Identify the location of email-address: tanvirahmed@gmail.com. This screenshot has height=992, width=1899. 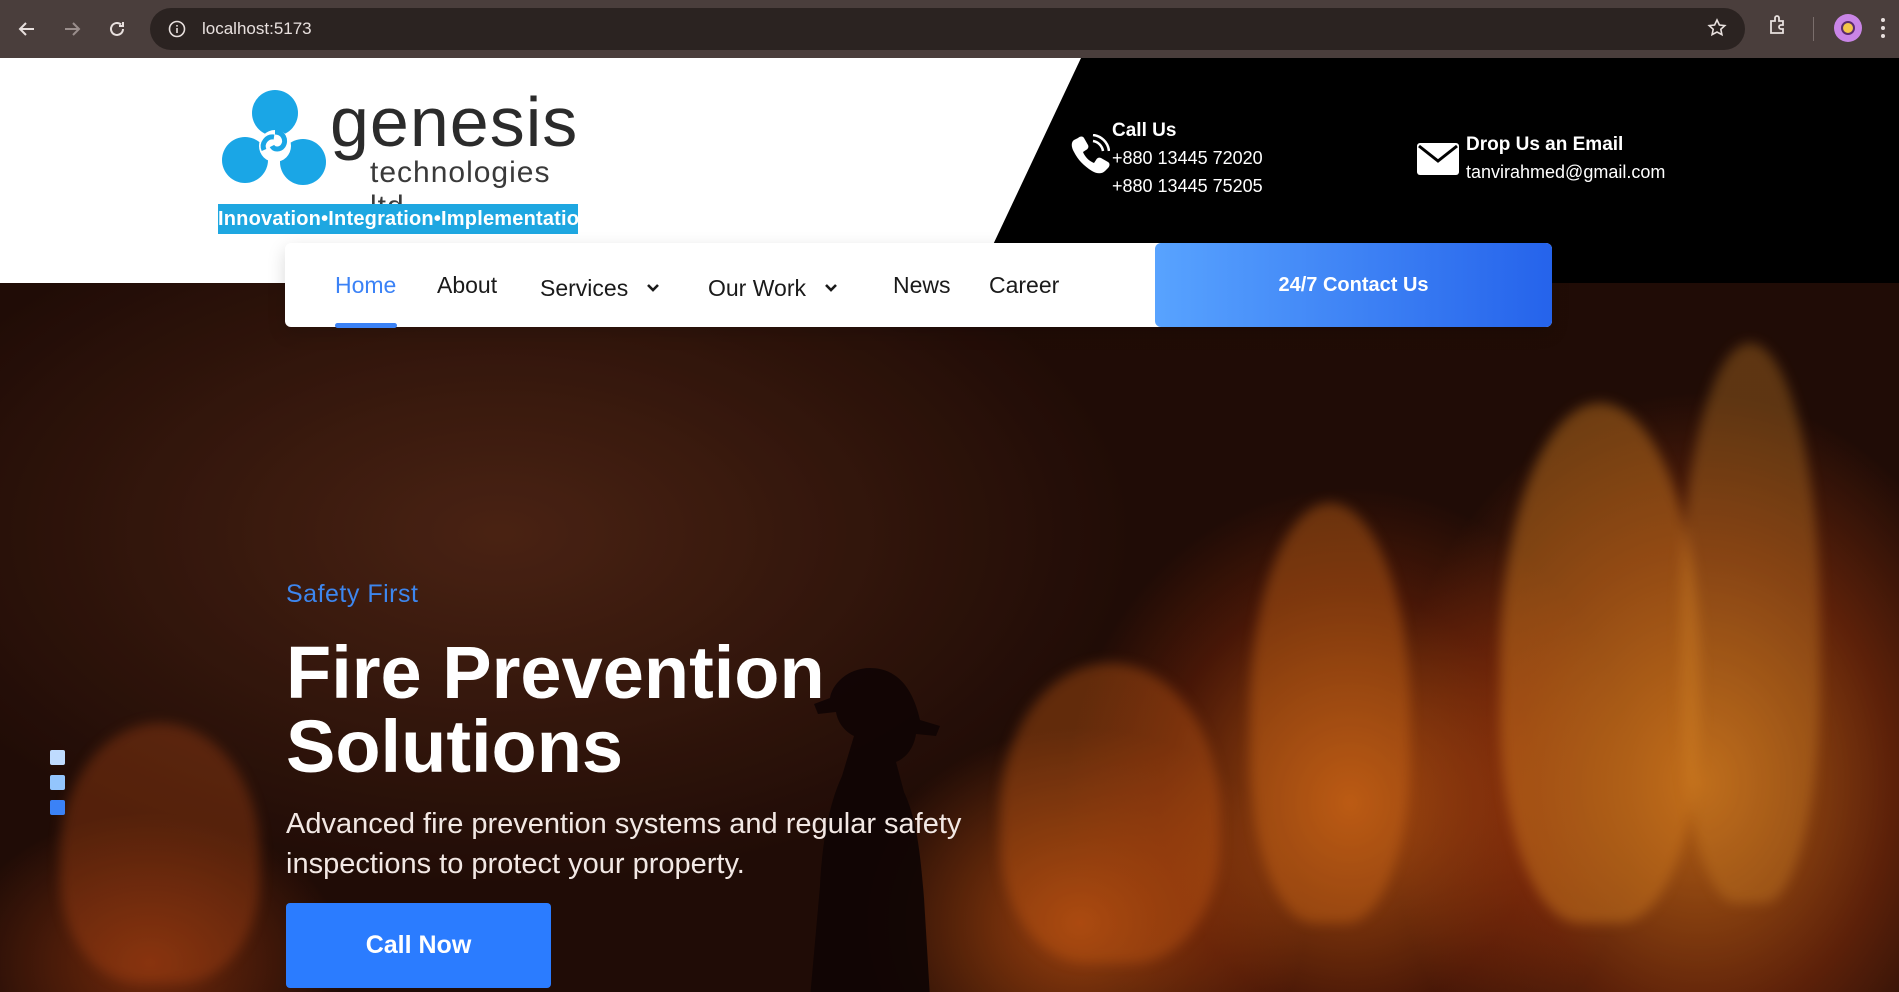
(1616, 172).